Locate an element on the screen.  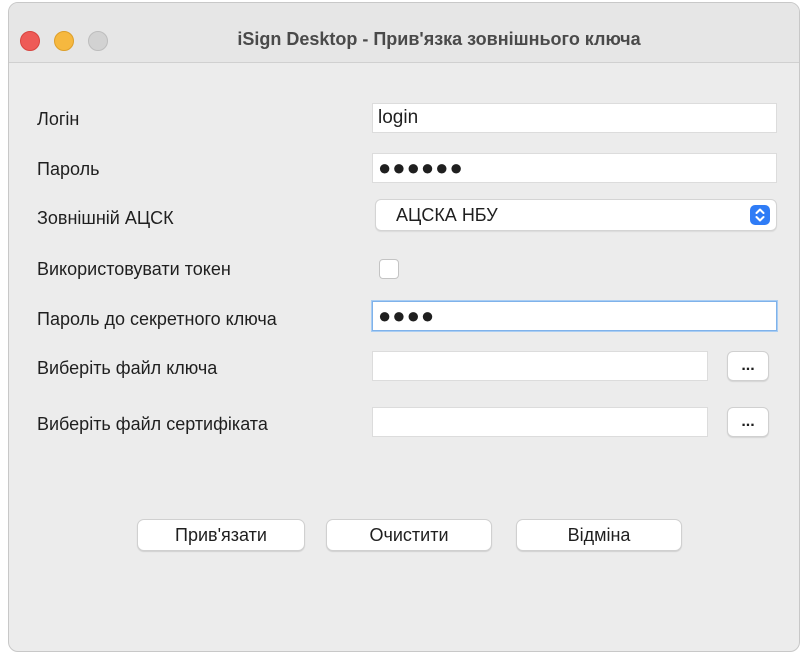
clear-button: Очистити is located at coordinates (409, 535).